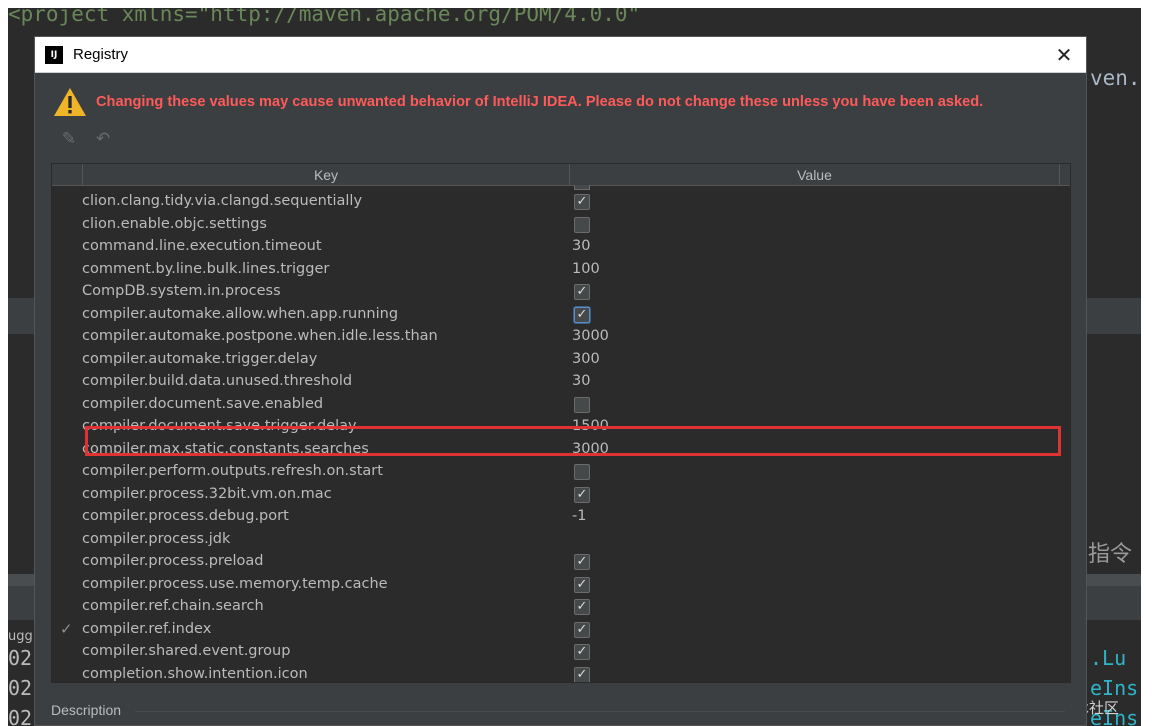  What do you see at coordinates (556, 562) in the screenshot?
I see `table-row: compiler.process.preload ✓` at bounding box center [556, 562].